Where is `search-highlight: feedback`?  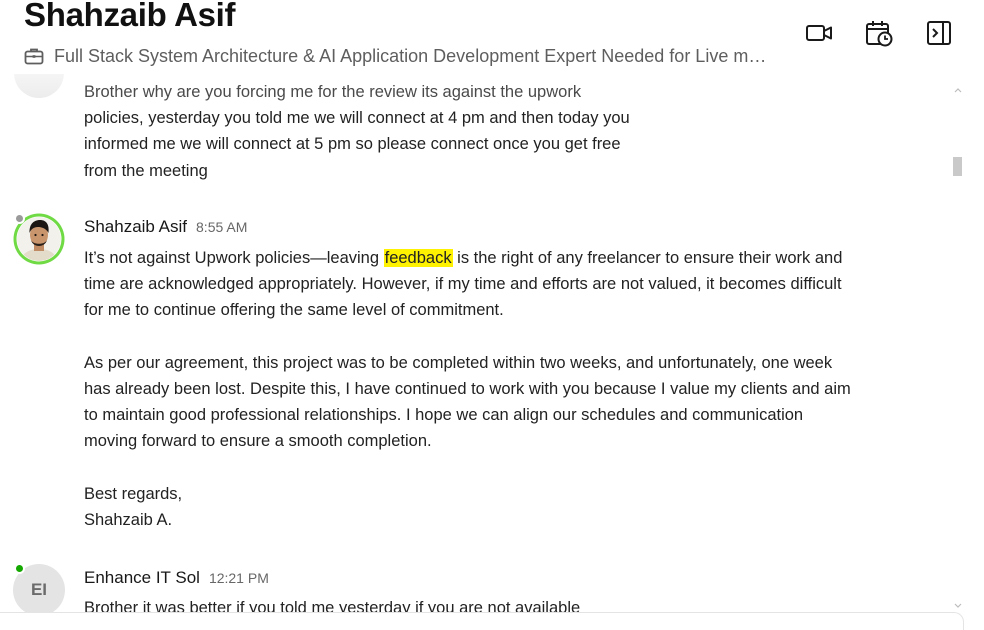
search-highlight: feedback is located at coordinates (418, 258).